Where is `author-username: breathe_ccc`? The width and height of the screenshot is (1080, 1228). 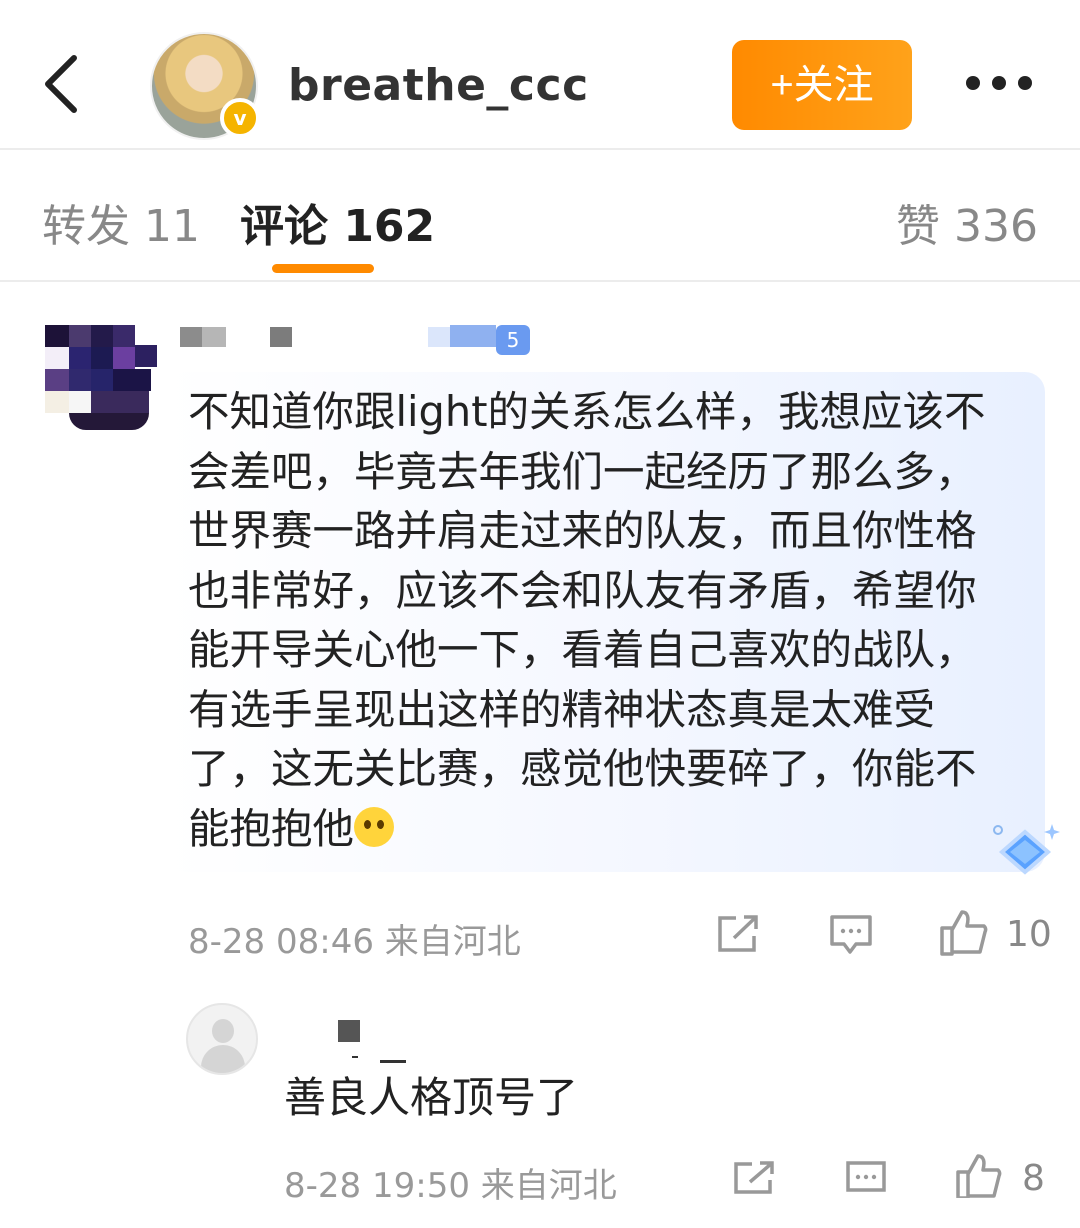
author-username: breathe_ccc is located at coordinates (438, 85).